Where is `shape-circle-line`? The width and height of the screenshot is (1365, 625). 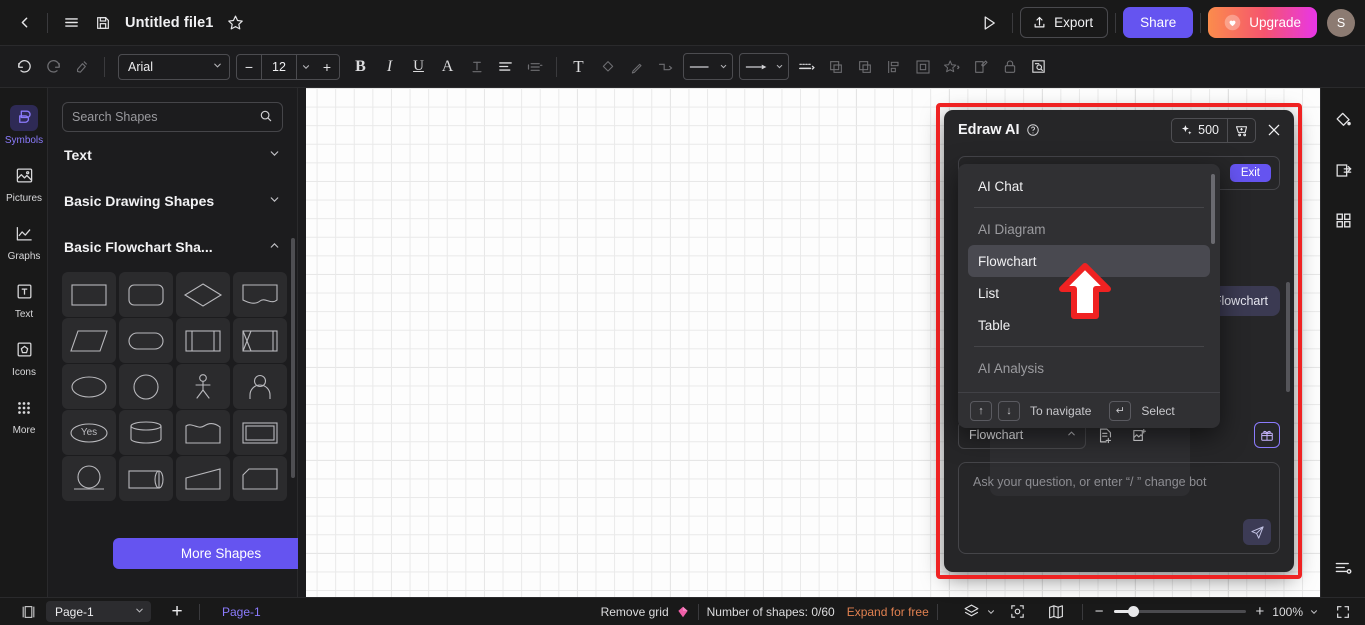
shape-circle-line is located at coordinates (89, 478).